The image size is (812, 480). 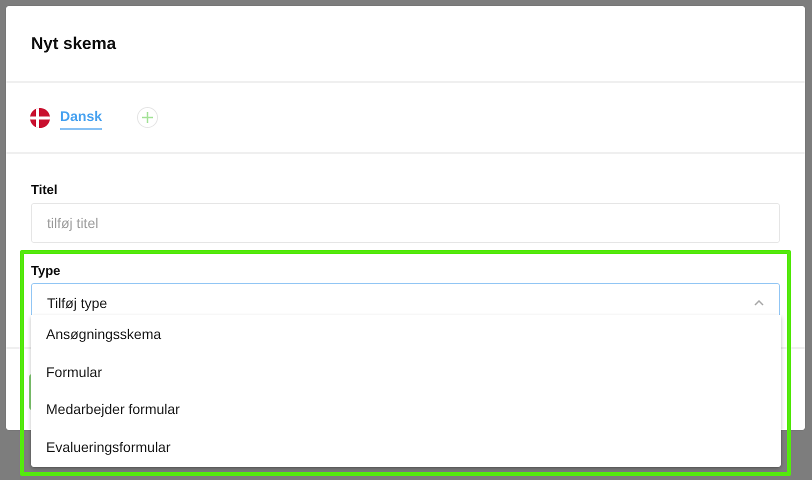 What do you see at coordinates (73, 43) in the screenshot?
I see `dialog-title: Nyt skema` at bounding box center [73, 43].